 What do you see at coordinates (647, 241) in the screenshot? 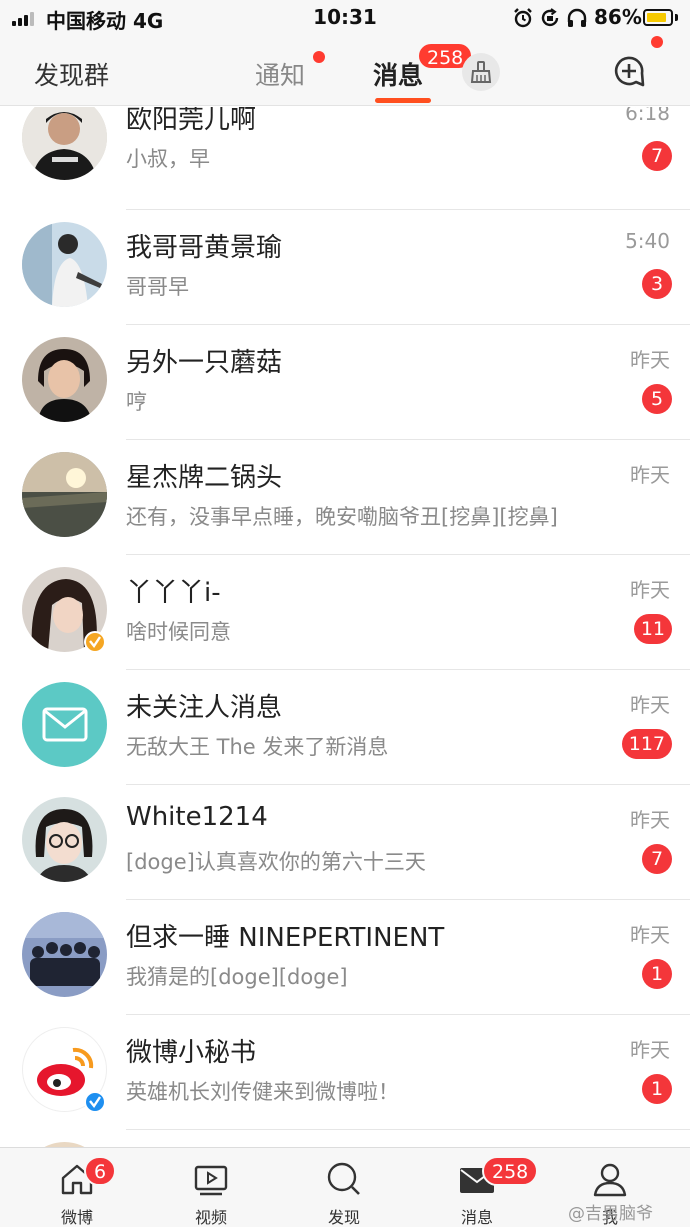
I see `message-time: 5:40` at bounding box center [647, 241].